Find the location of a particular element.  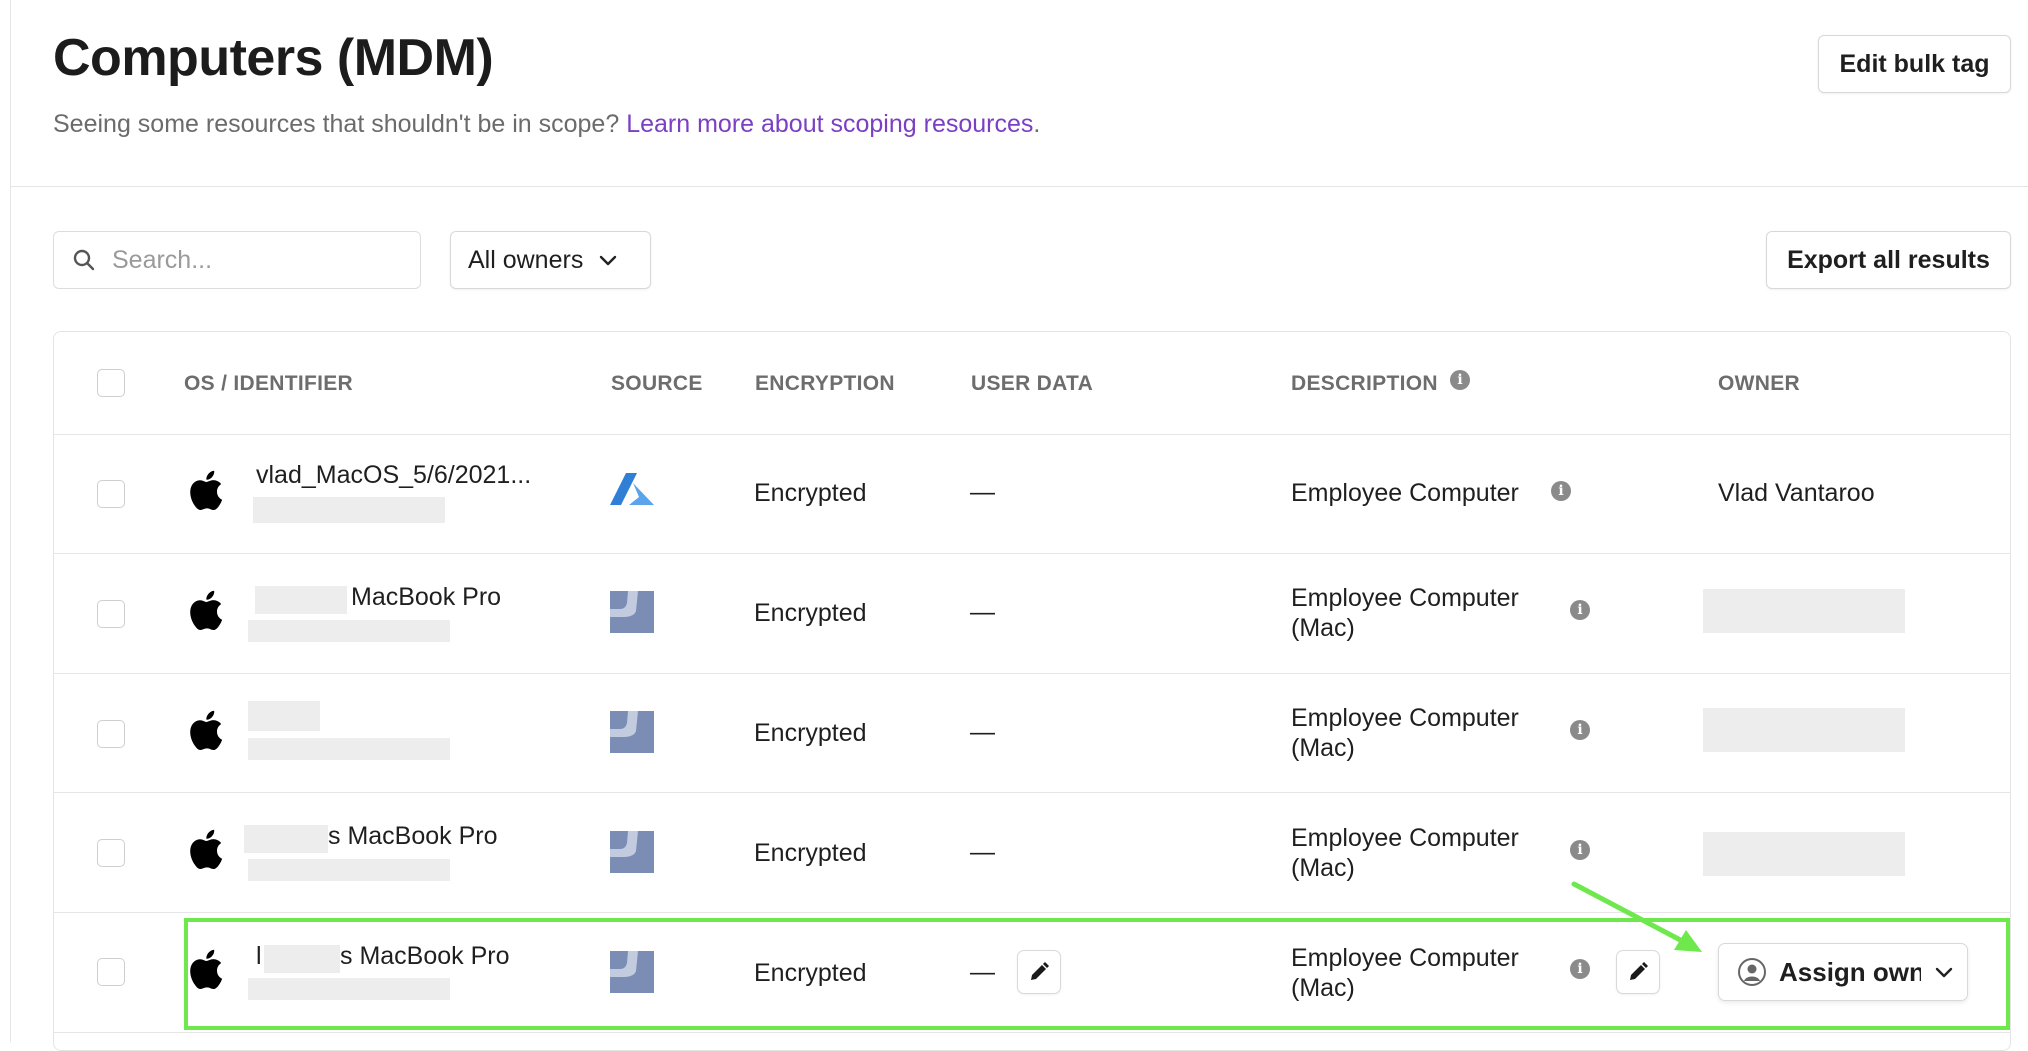

search-input is located at coordinates (252, 260).